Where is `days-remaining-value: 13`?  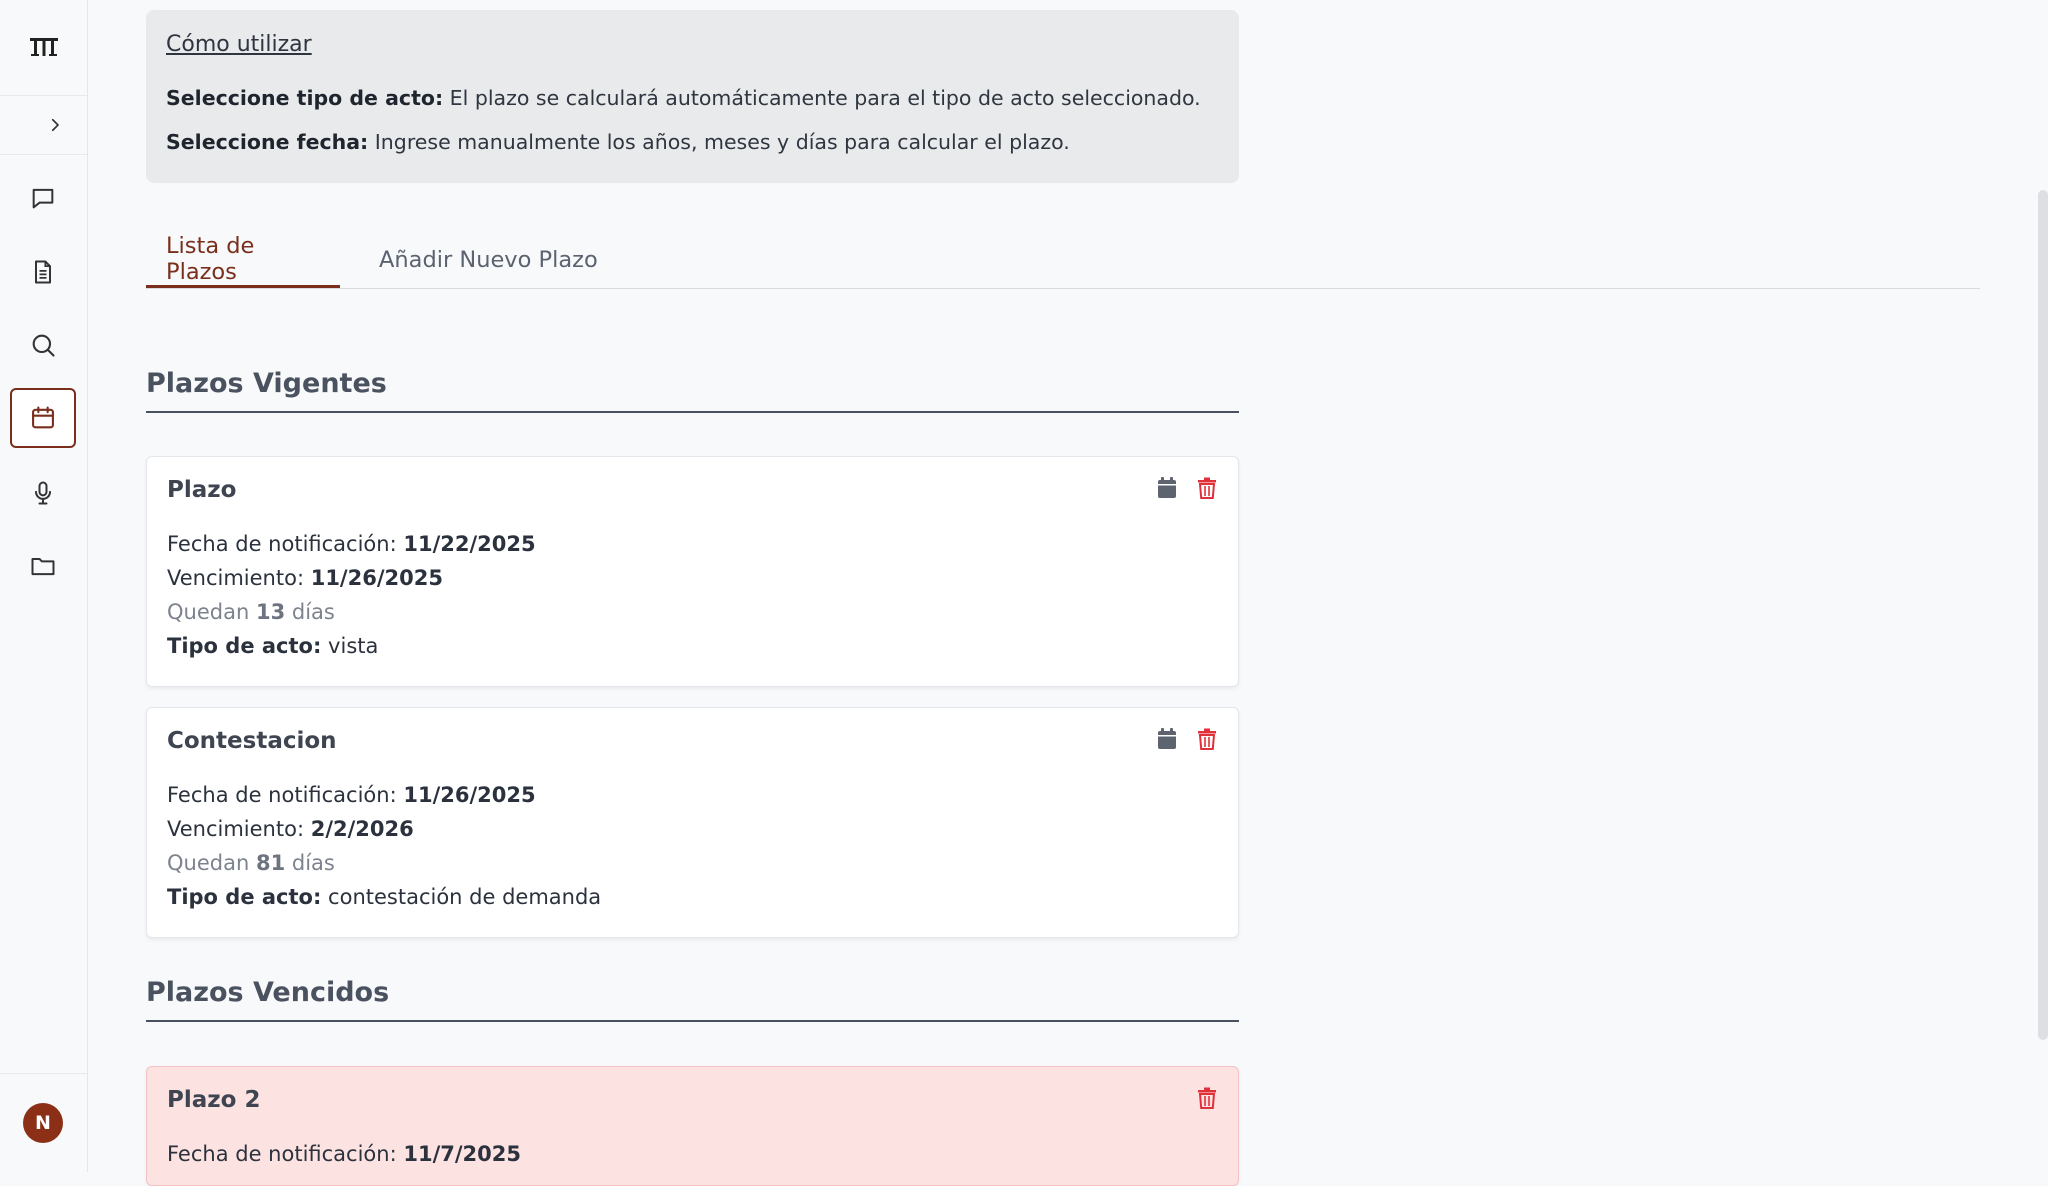
days-remaining-value: 13 is located at coordinates (270, 612).